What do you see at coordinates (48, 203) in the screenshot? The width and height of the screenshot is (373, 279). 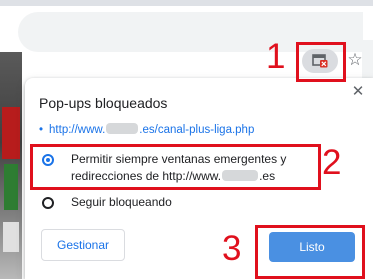 I see `keep-blocking-radio` at bounding box center [48, 203].